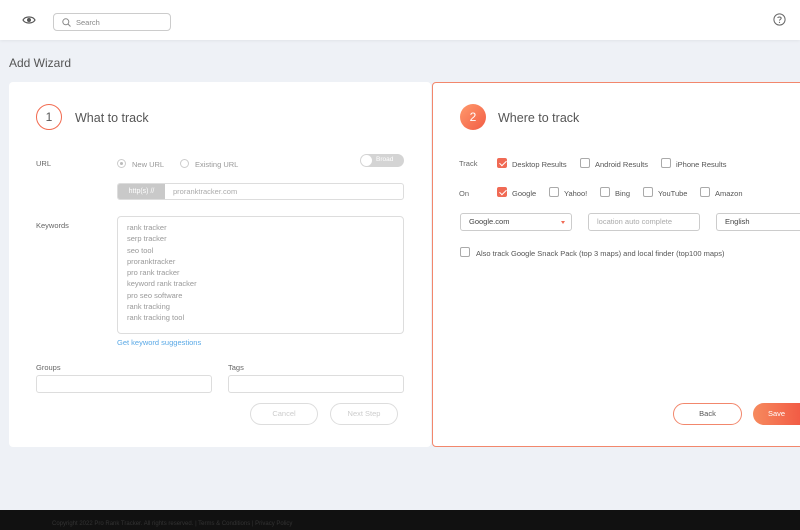 This screenshot has height=530, width=800. Describe the element at coordinates (52, 225) in the screenshot. I see `keywords-label: Keywords` at that location.